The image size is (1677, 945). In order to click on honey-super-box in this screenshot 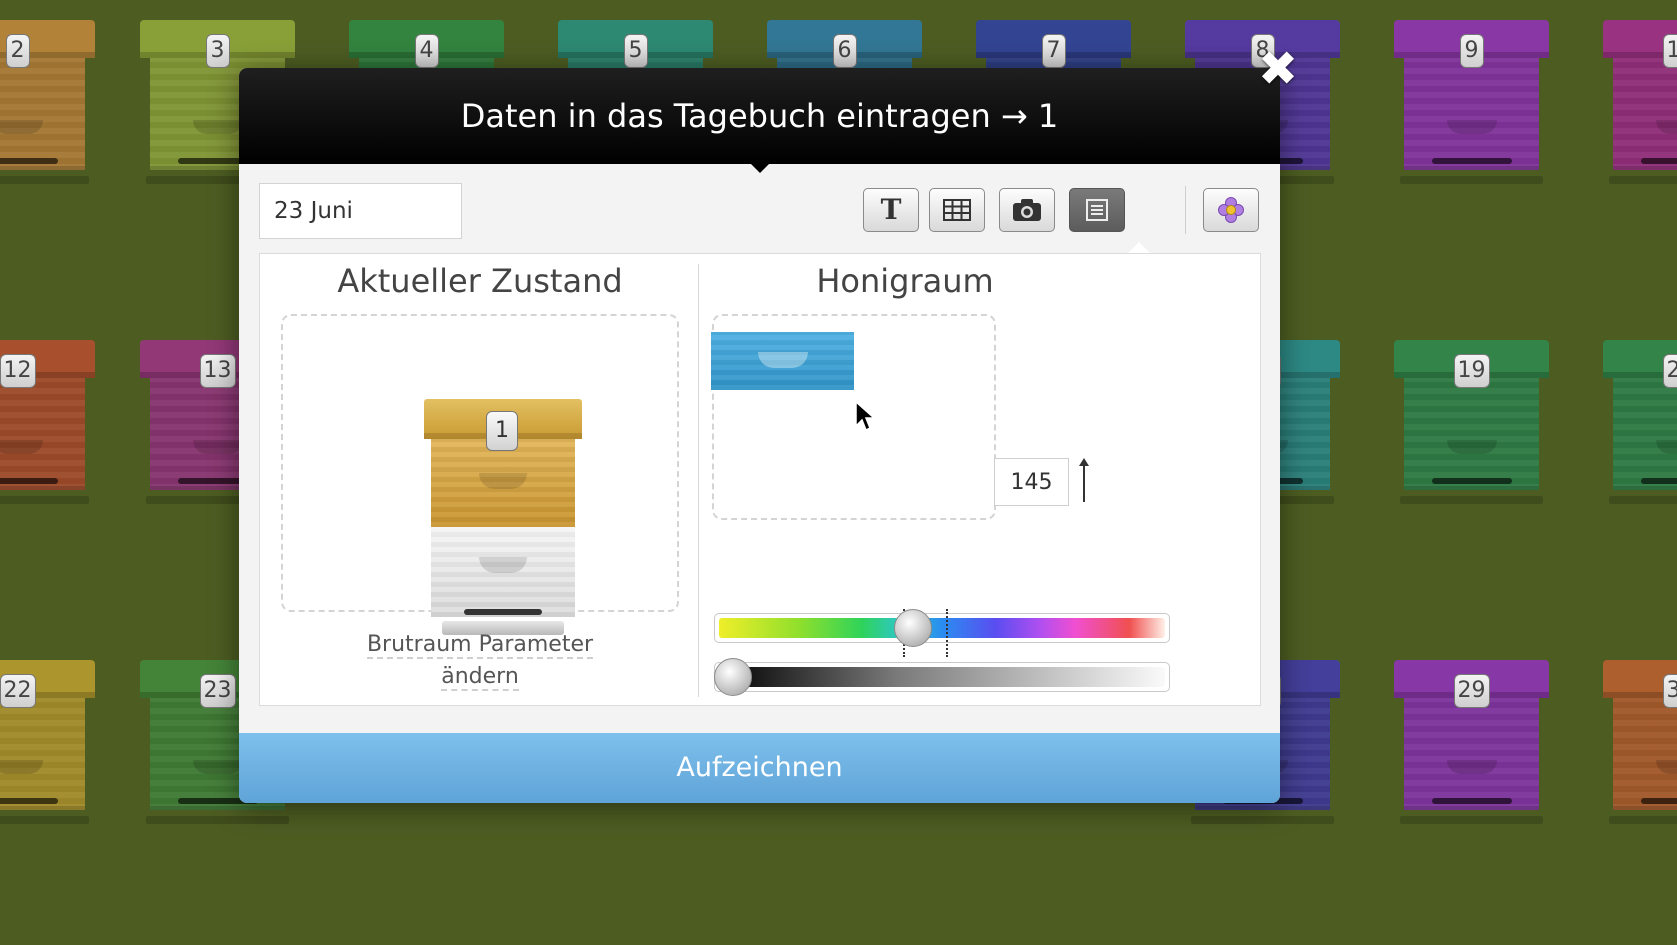, I will do `click(782, 361)`.